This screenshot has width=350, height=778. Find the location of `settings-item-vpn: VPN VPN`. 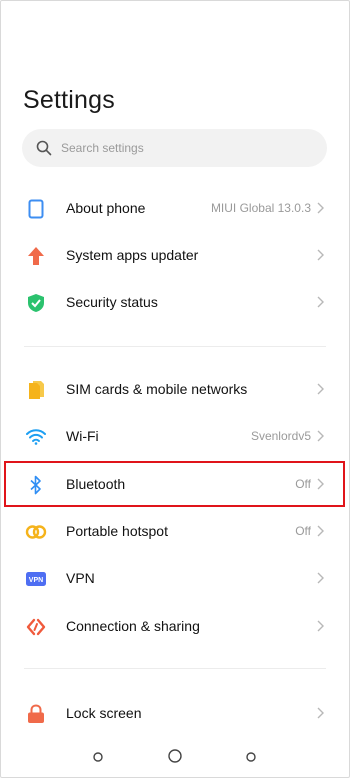

settings-item-vpn: VPN VPN is located at coordinates (175, 578).